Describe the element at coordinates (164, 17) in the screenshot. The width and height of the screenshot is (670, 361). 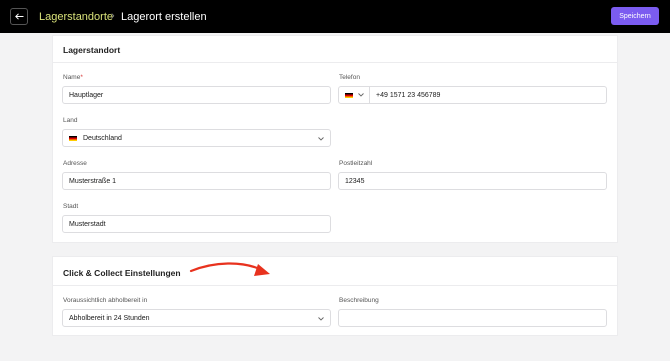
I see `page-title: Lagerort erstellen` at that location.